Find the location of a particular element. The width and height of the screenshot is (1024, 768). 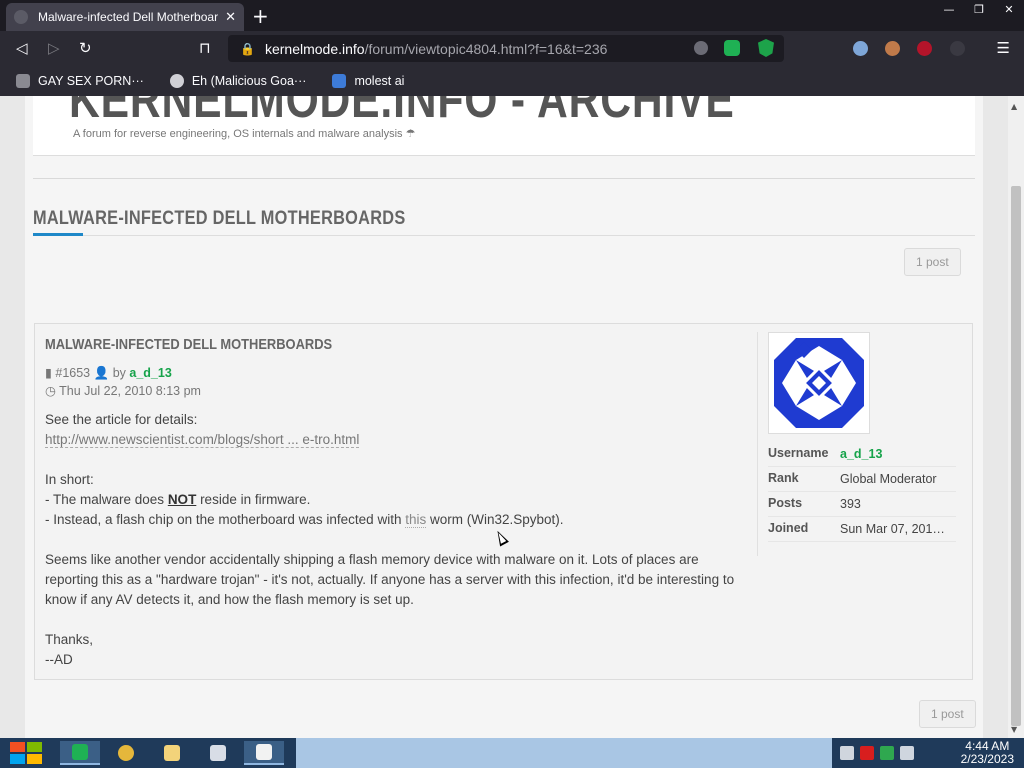

taskbar-app-explorer is located at coordinates (172, 753).